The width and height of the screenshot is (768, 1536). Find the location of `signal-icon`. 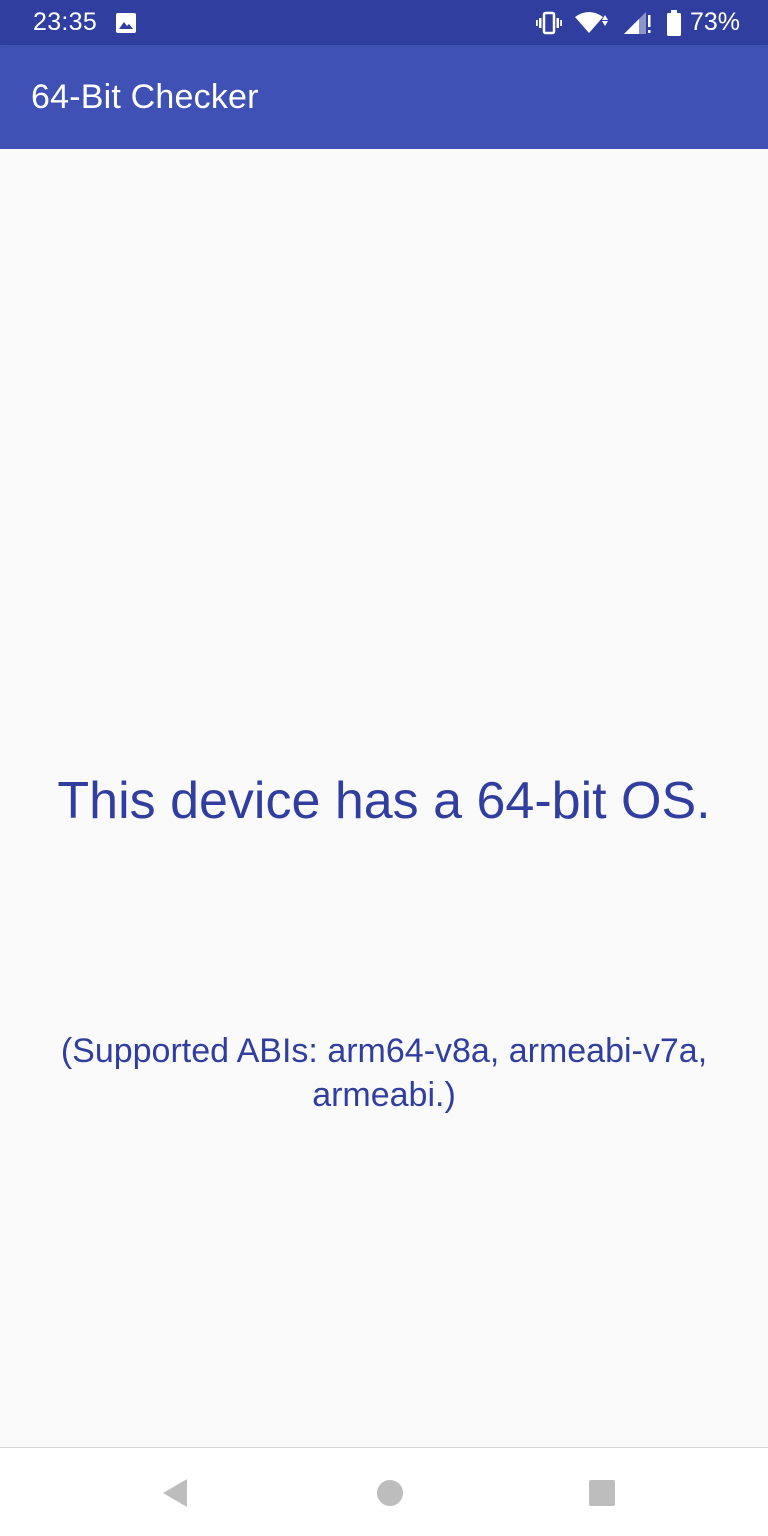

signal-icon is located at coordinates (638, 23).